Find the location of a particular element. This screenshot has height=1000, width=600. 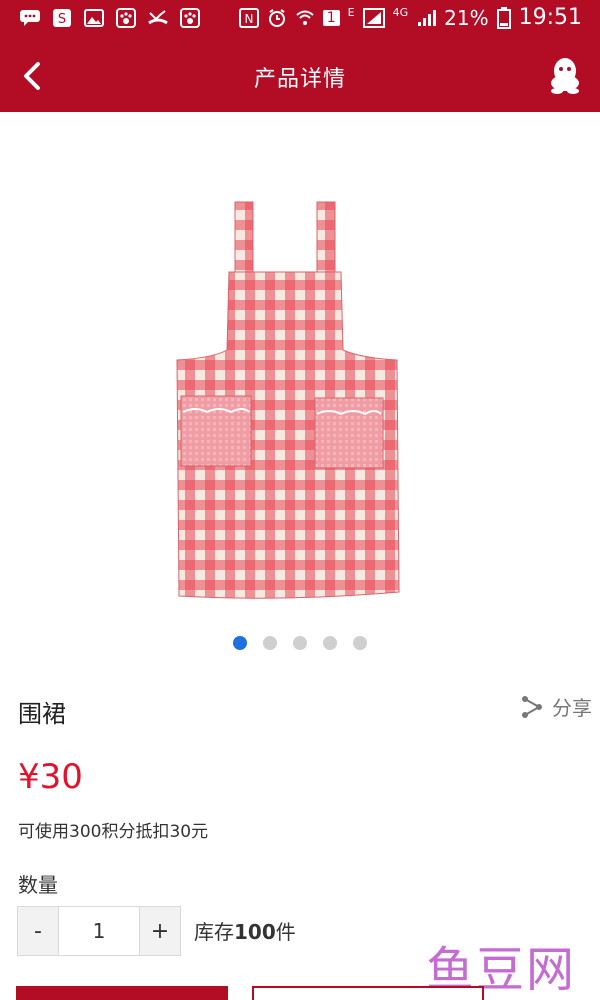

battery-percent: 21% is located at coordinates (466, 17).